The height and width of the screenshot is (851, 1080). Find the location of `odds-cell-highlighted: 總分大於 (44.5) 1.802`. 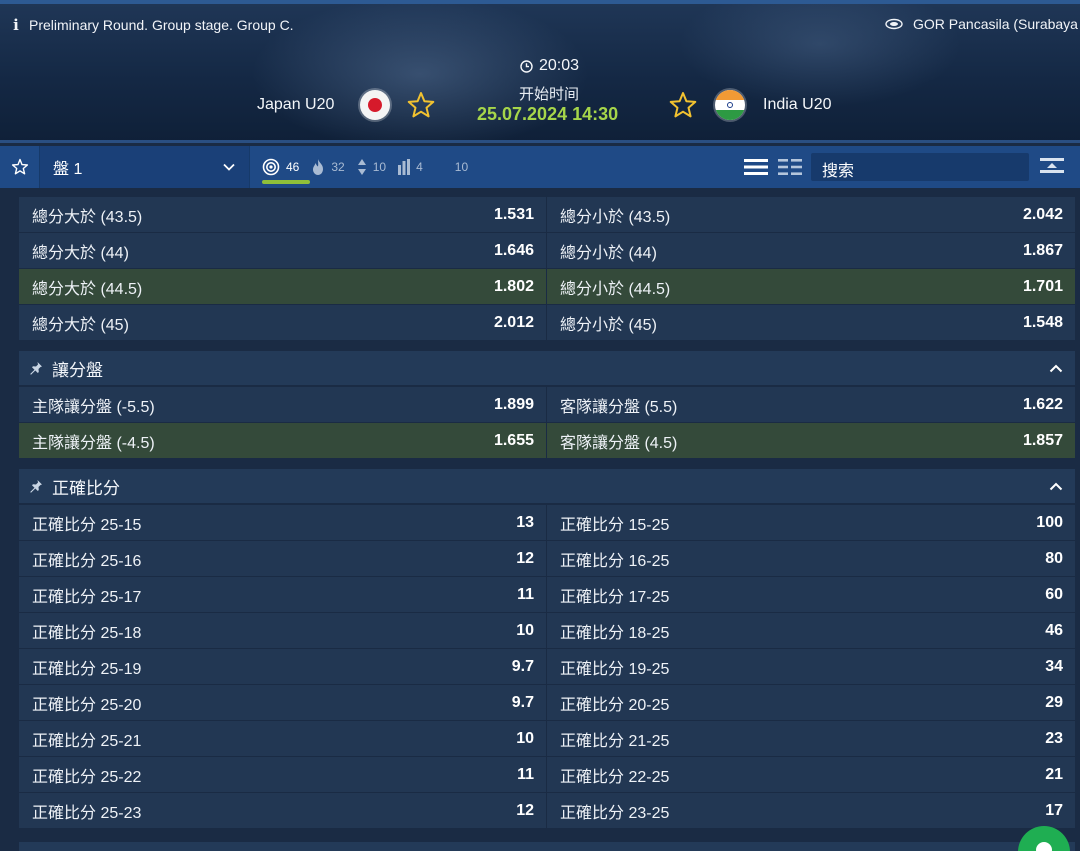

odds-cell-highlighted: 總分大於 (44.5) 1.802 is located at coordinates (282, 286).